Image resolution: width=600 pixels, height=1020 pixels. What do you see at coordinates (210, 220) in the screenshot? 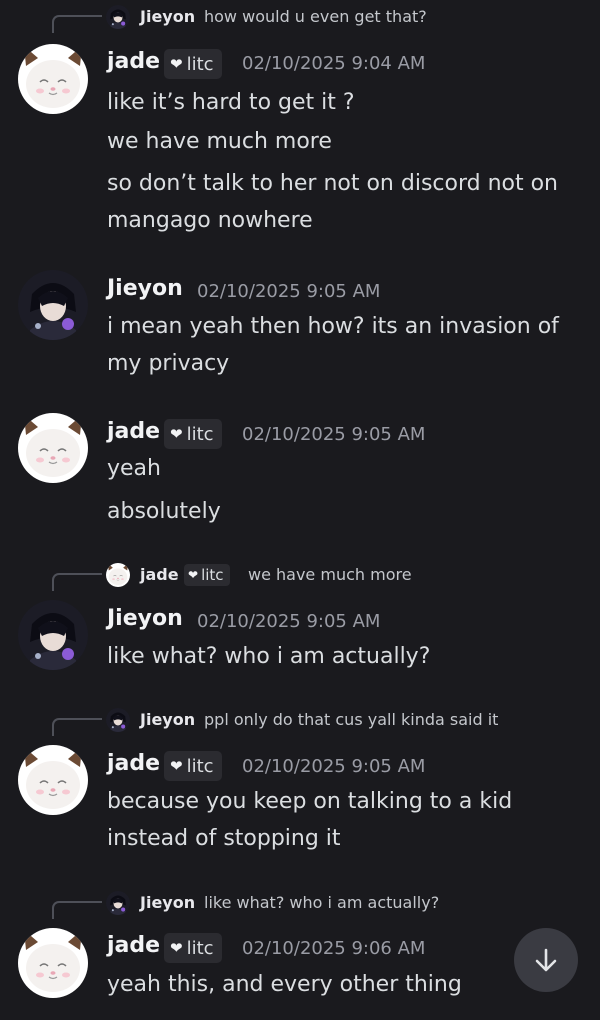
I see `message-line: mangago nowhere` at bounding box center [210, 220].